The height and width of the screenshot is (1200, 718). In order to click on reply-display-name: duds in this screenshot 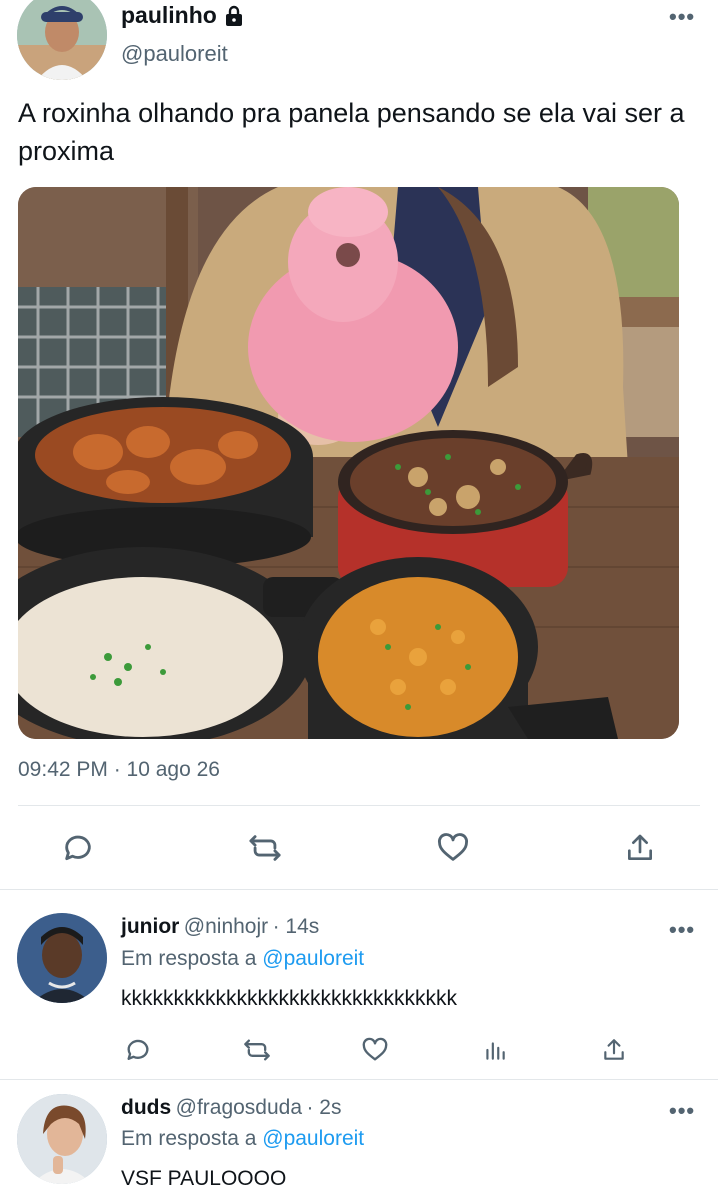, I will do `click(146, 1107)`.